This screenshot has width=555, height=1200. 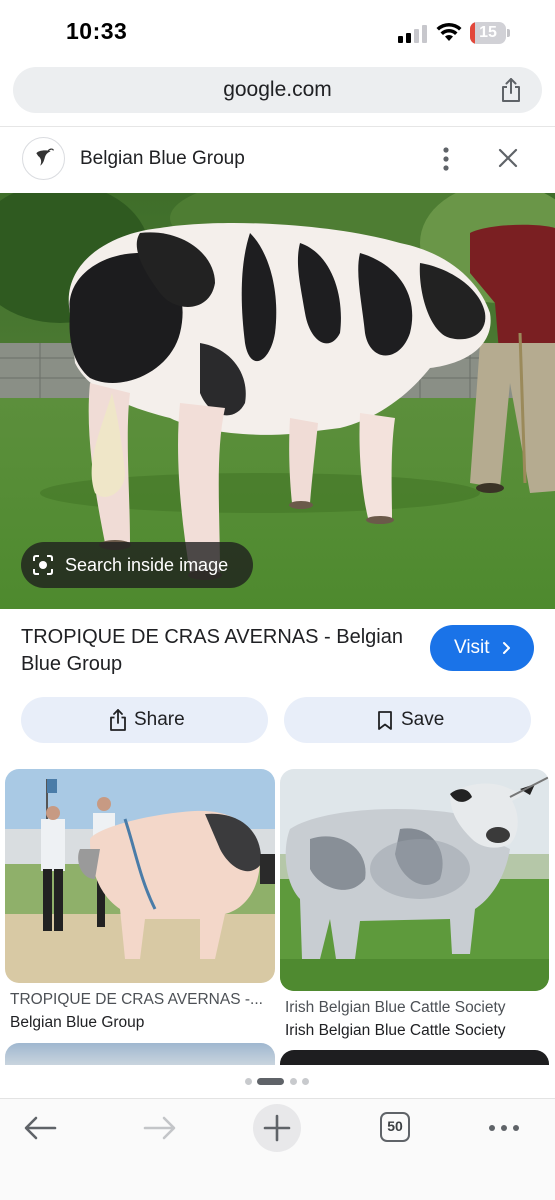 What do you see at coordinates (417, 1008) in the screenshot?
I see `related-title: Irish Belgian Blue Cattle Society` at bounding box center [417, 1008].